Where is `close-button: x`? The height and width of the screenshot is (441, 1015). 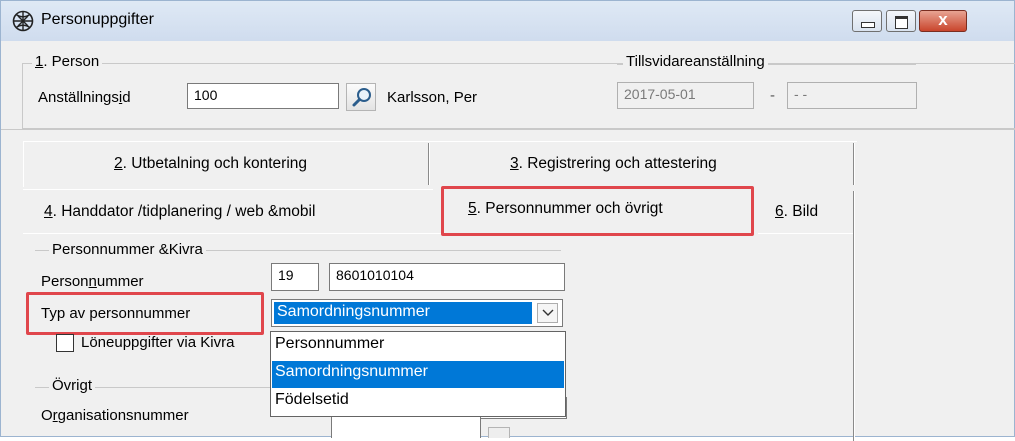
close-button: x is located at coordinates (943, 21).